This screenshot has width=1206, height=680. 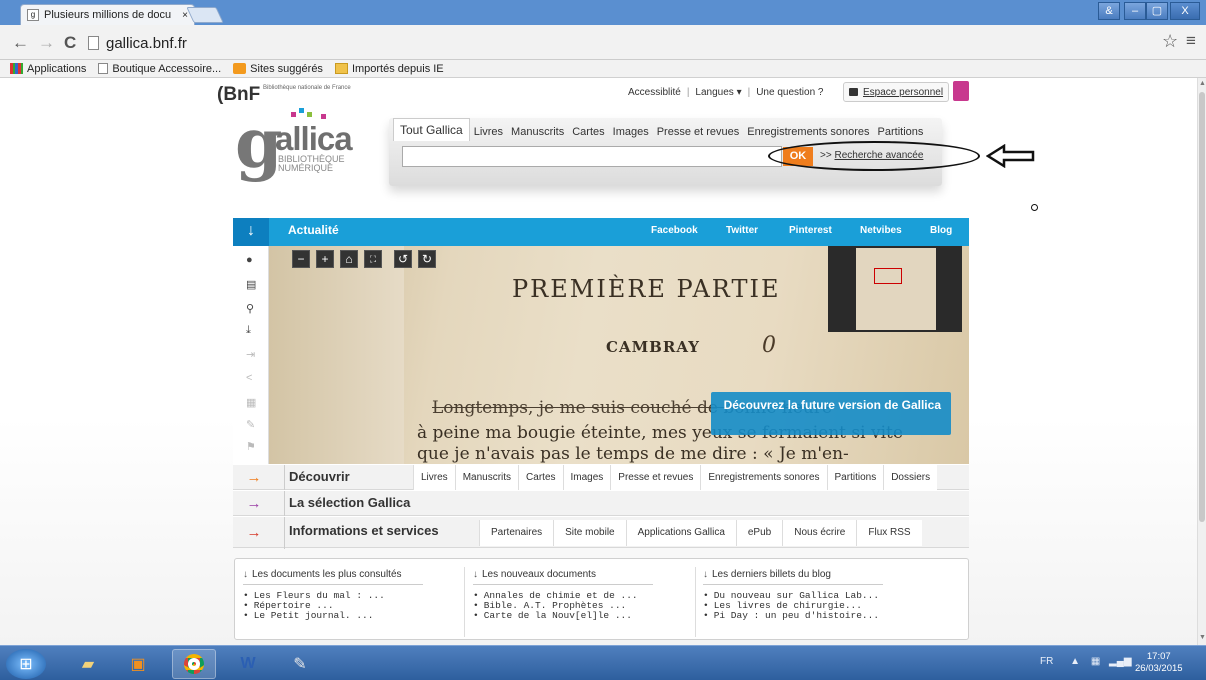 I want to click on close-window-button: X, so click(x=1185, y=11).